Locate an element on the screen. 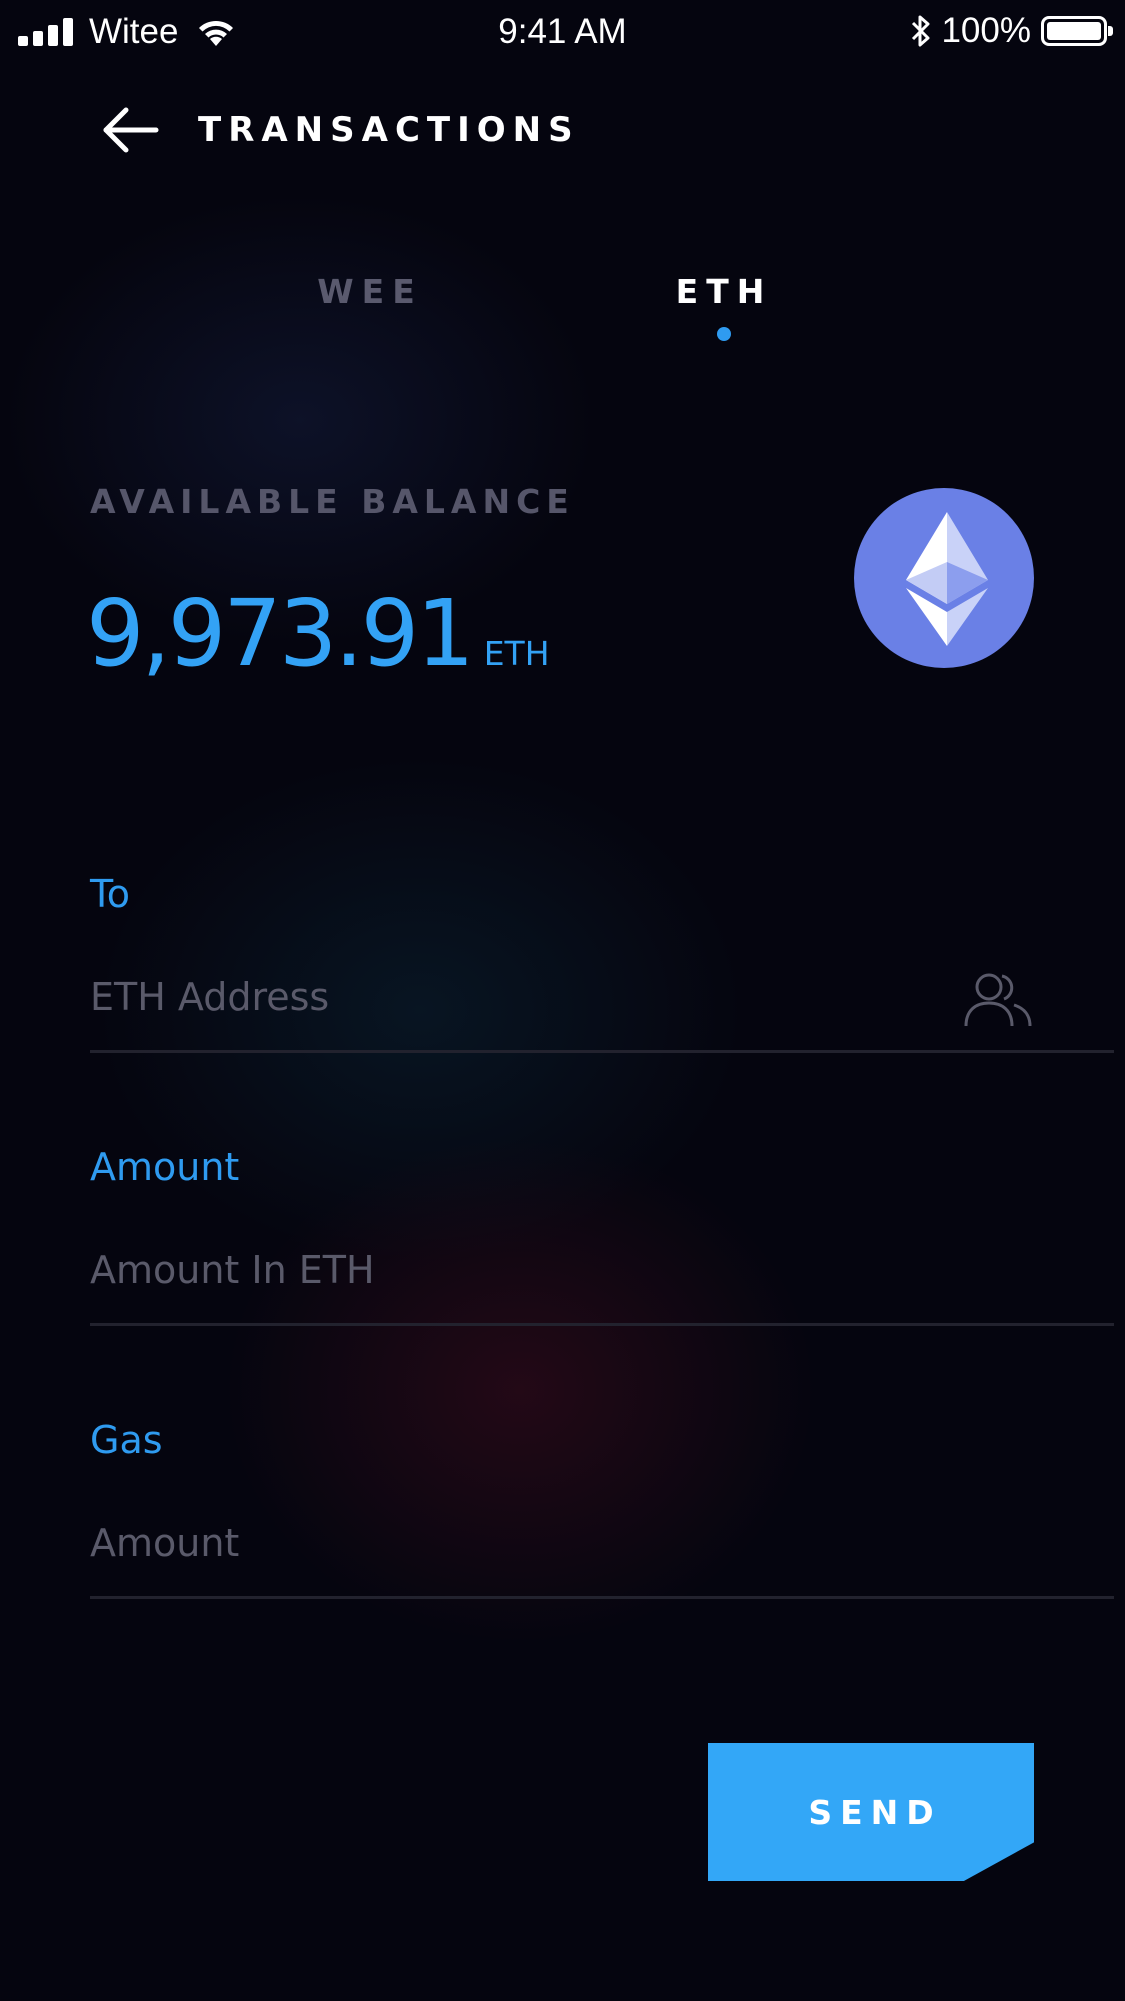 The height and width of the screenshot is (2001, 1125). ethereum-logo-icon is located at coordinates (944, 578).